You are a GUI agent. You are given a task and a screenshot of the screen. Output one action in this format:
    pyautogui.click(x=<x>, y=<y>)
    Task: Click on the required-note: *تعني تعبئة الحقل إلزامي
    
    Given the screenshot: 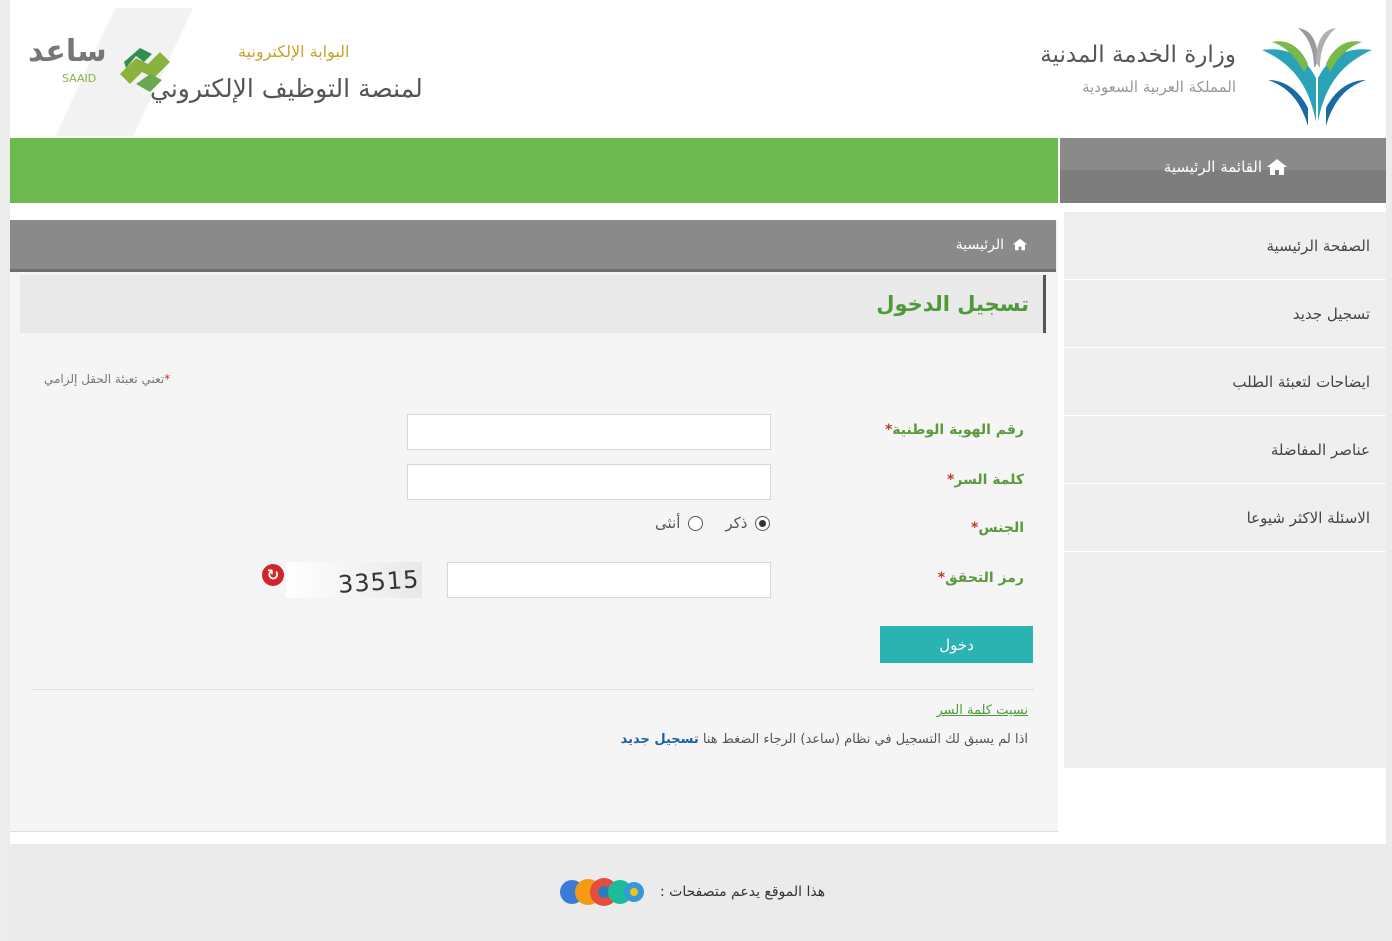 What is the action you would take?
    pyautogui.click(x=107, y=379)
    